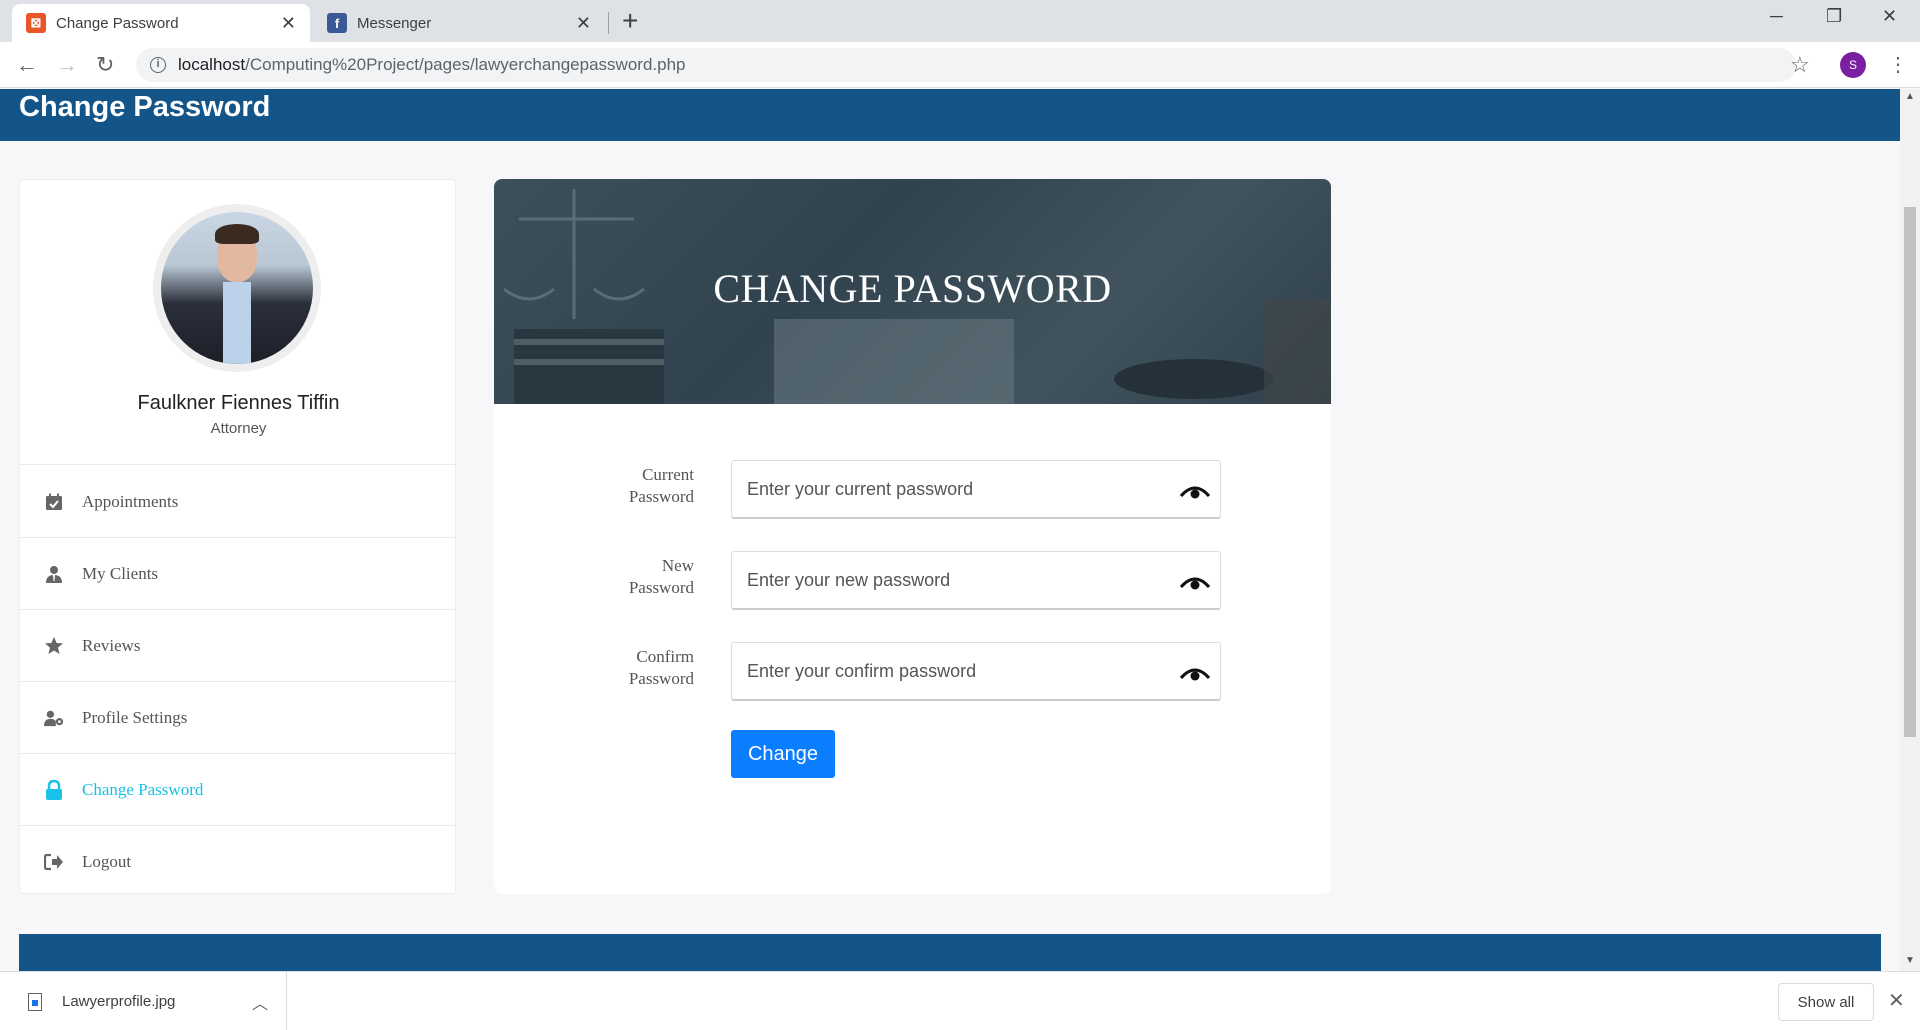  What do you see at coordinates (950, 952) in the screenshot?
I see `page-footer` at bounding box center [950, 952].